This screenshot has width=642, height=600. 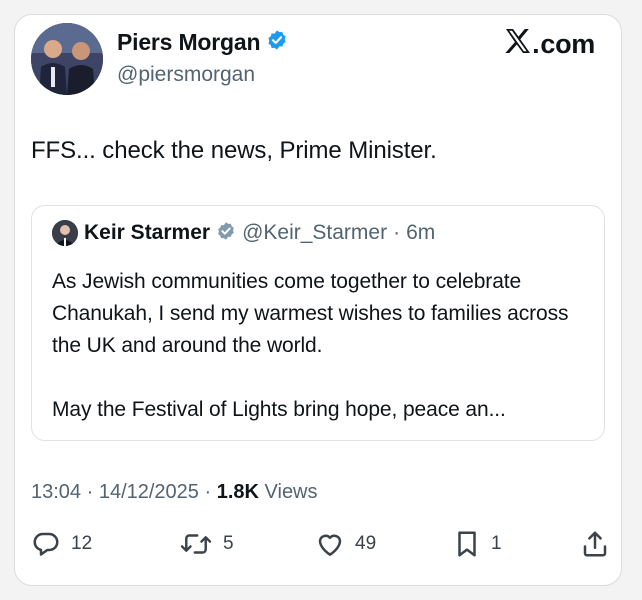 I want to click on share-button, so click(x=595, y=544).